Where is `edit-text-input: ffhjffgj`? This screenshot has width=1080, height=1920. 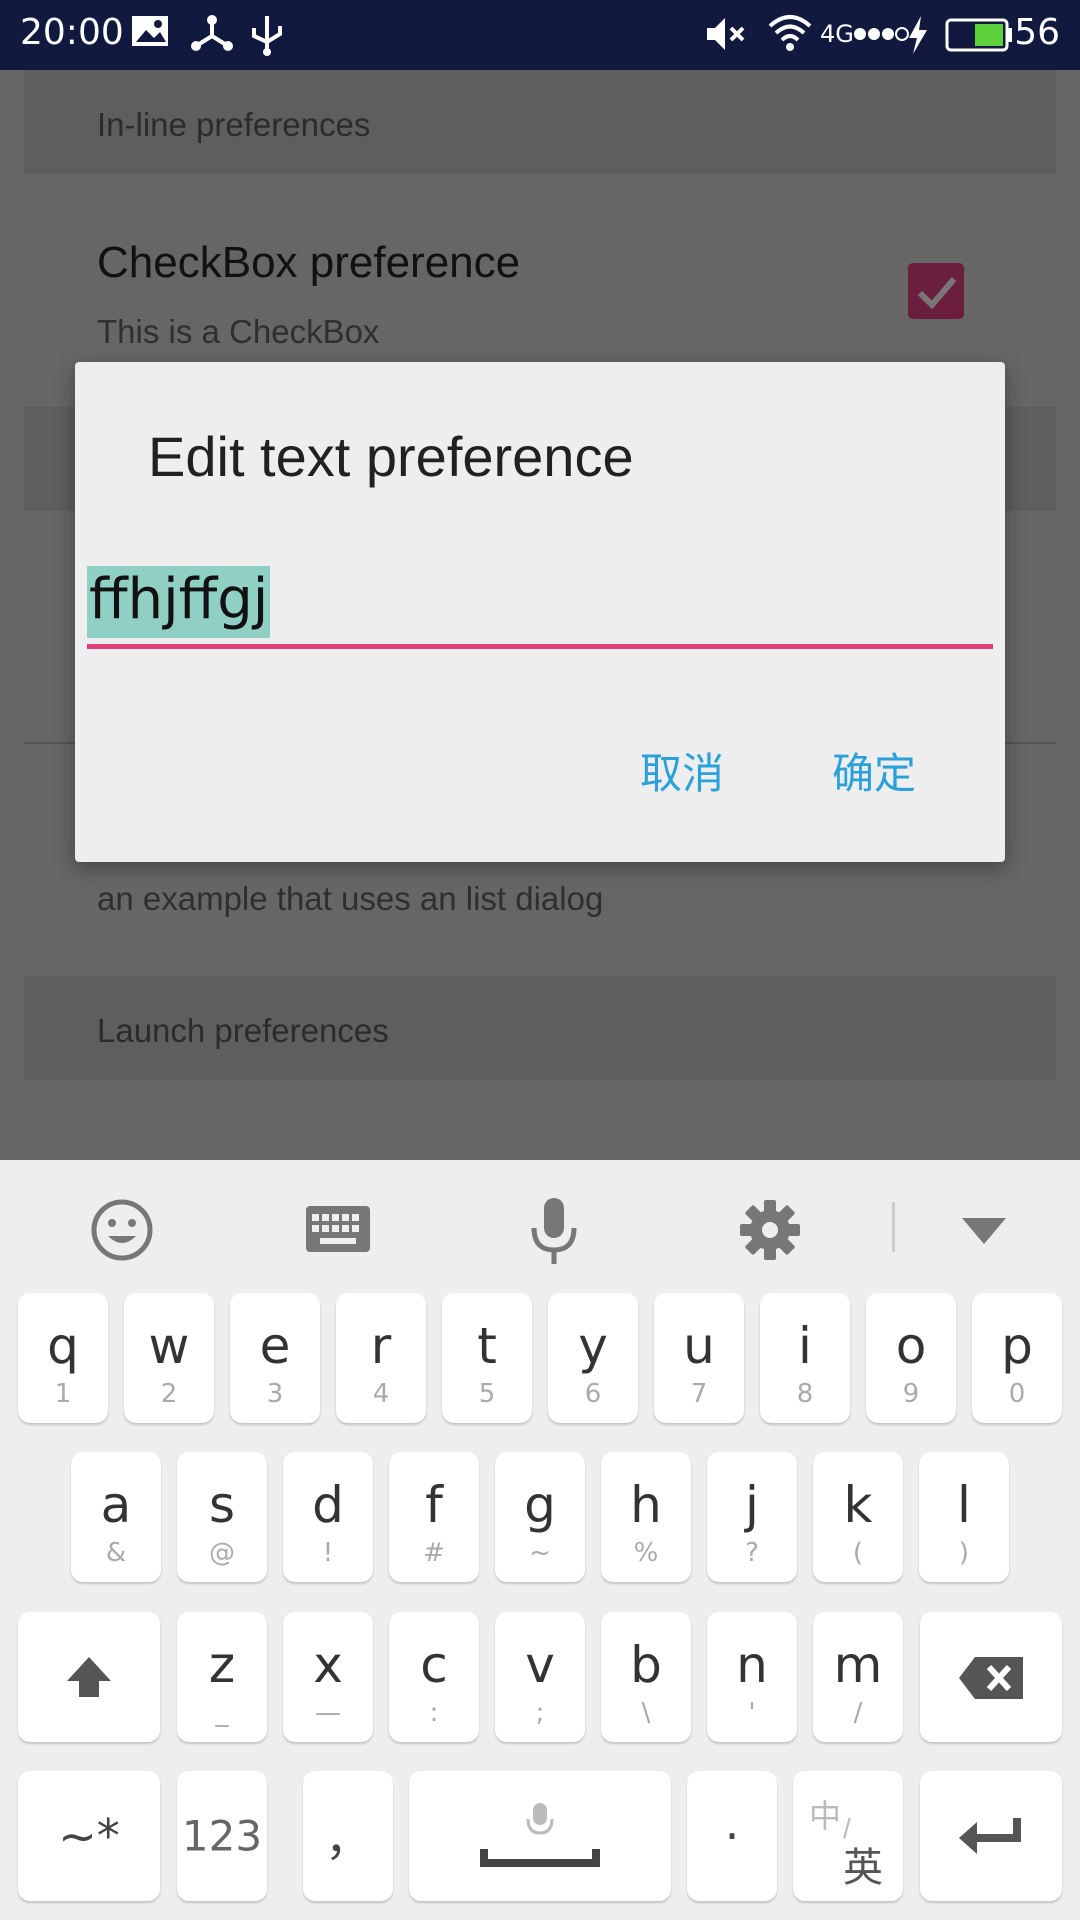 edit-text-input: ffhjffgj is located at coordinates (179, 602).